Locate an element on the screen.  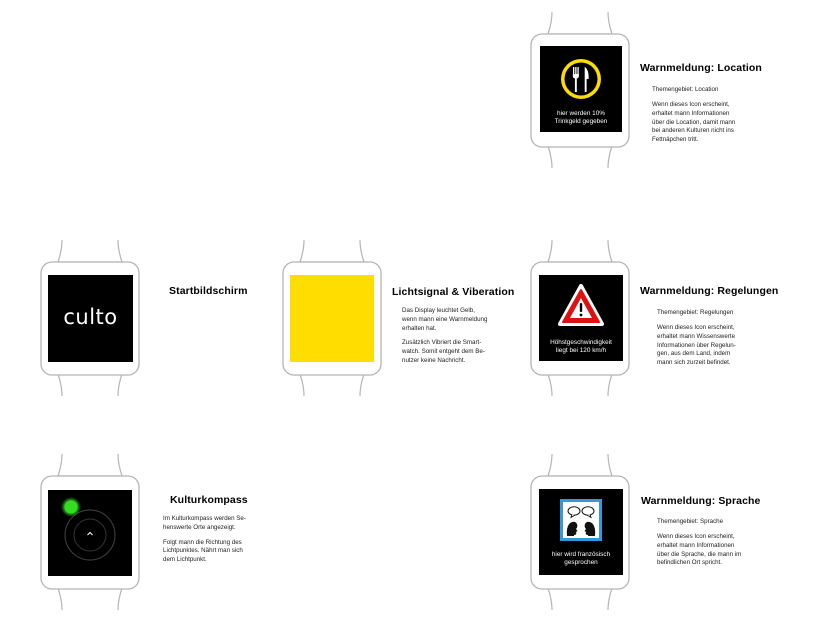
watch-compass is located at coordinates (90, 532).